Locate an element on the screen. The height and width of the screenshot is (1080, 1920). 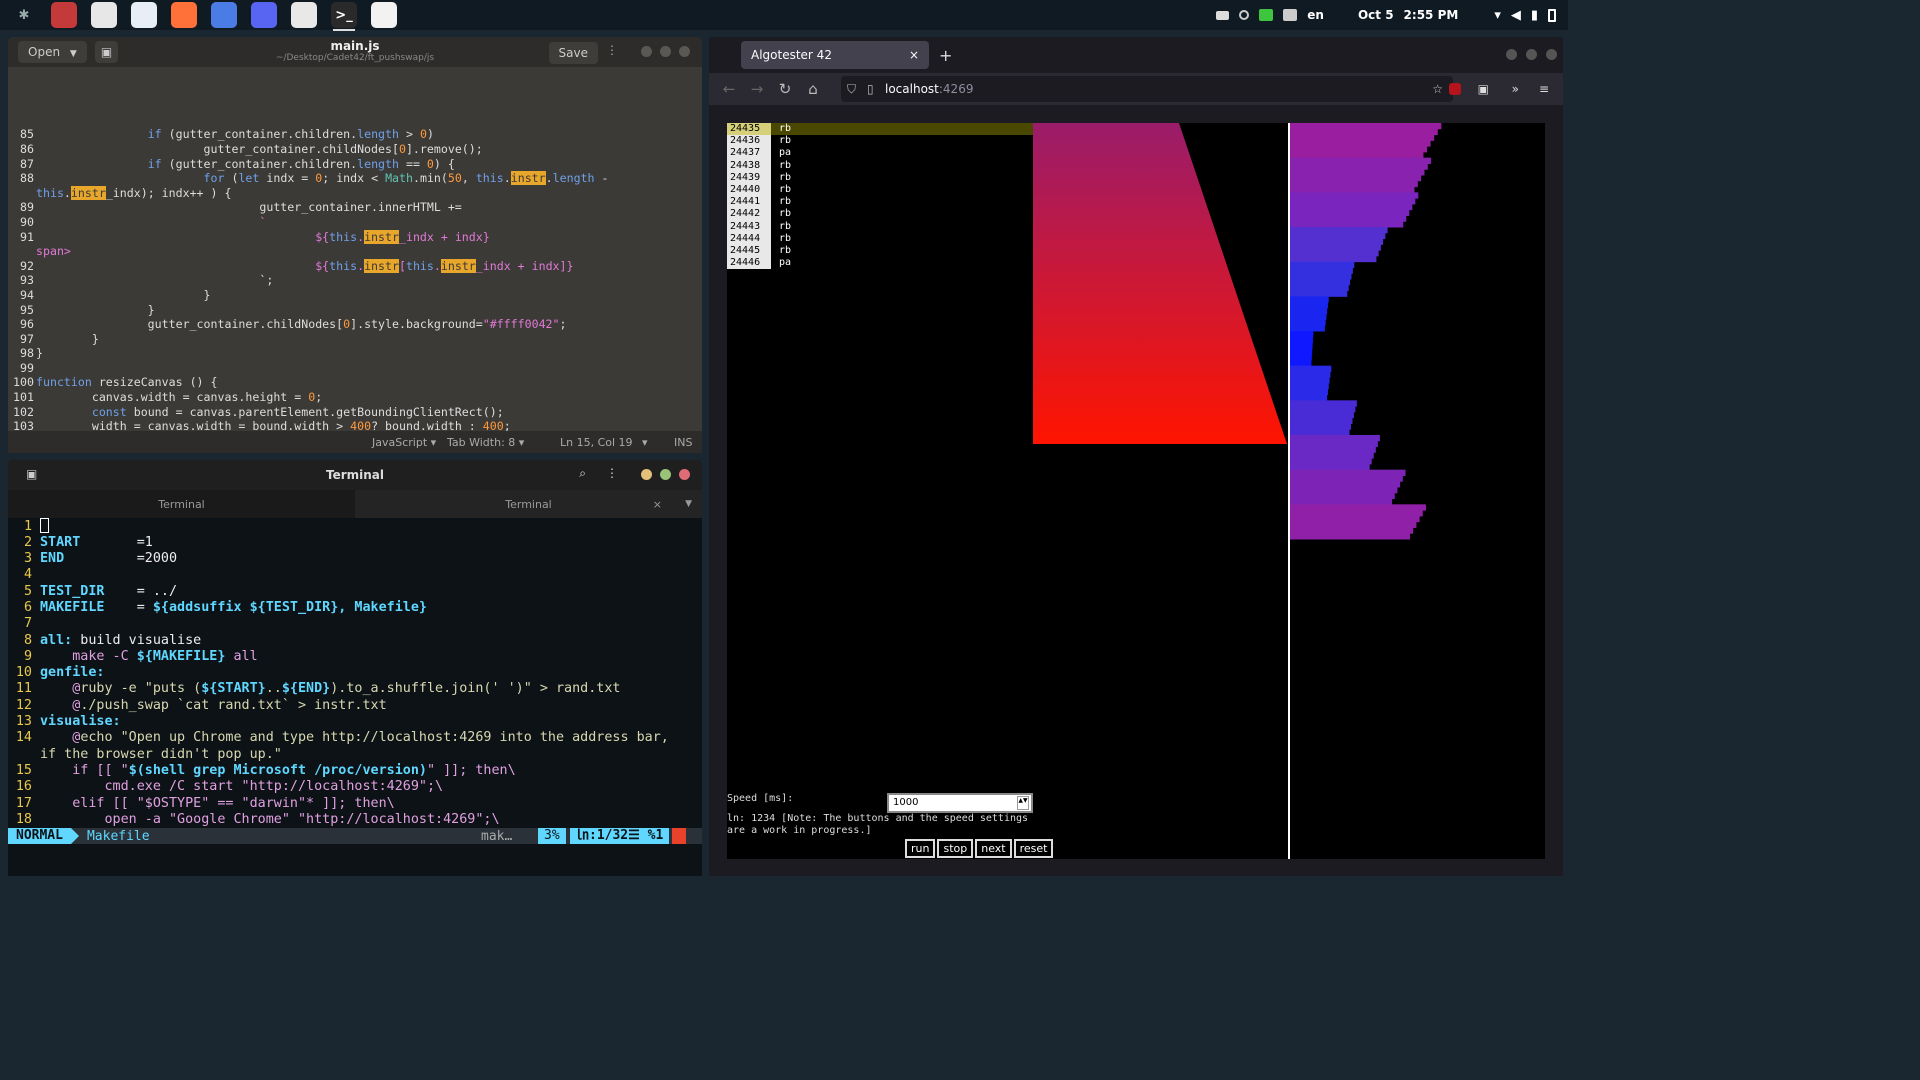
line-number: 11 is located at coordinates (23, 689).